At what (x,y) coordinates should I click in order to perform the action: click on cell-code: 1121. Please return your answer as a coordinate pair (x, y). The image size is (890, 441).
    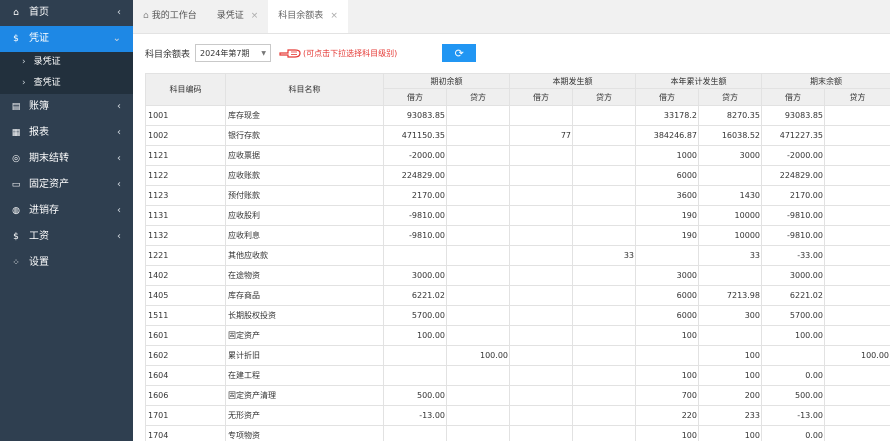
    Looking at the image, I should click on (185, 155).